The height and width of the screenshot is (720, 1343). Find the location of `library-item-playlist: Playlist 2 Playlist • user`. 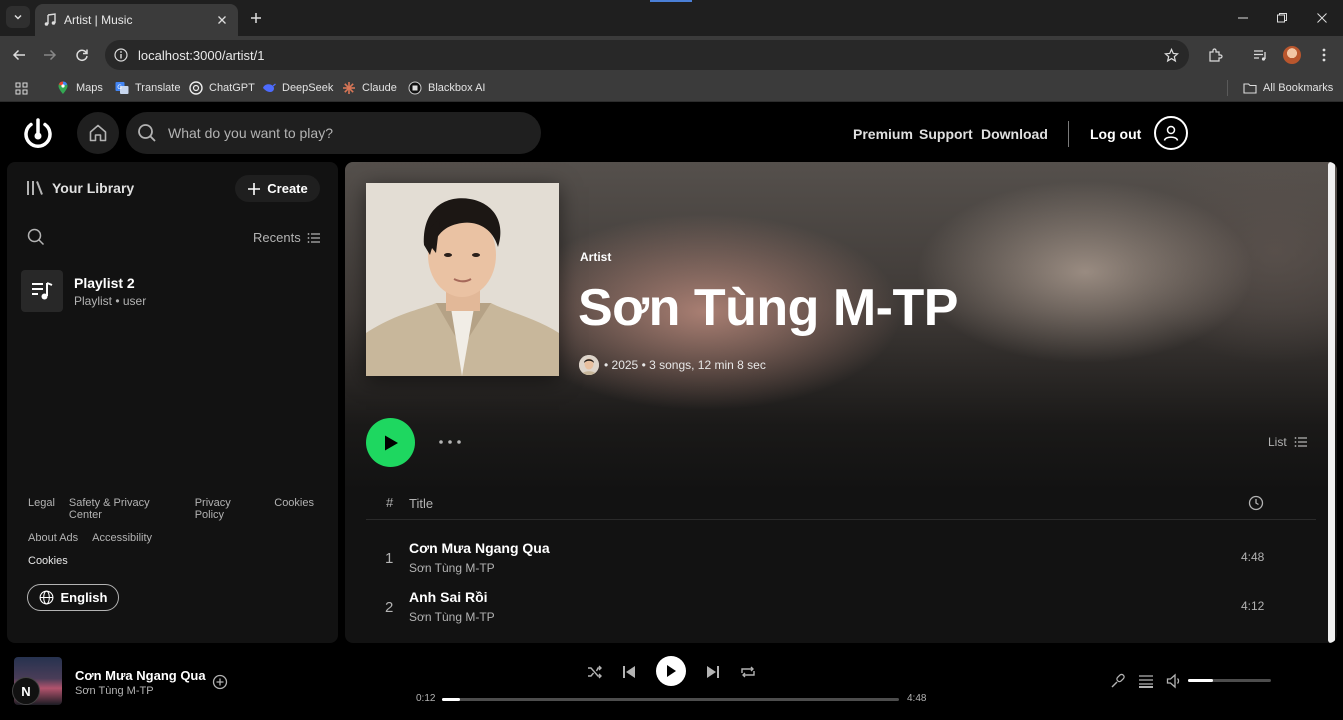

library-item-playlist: Playlist 2 Playlist • user is located at coordinates (173, 291).